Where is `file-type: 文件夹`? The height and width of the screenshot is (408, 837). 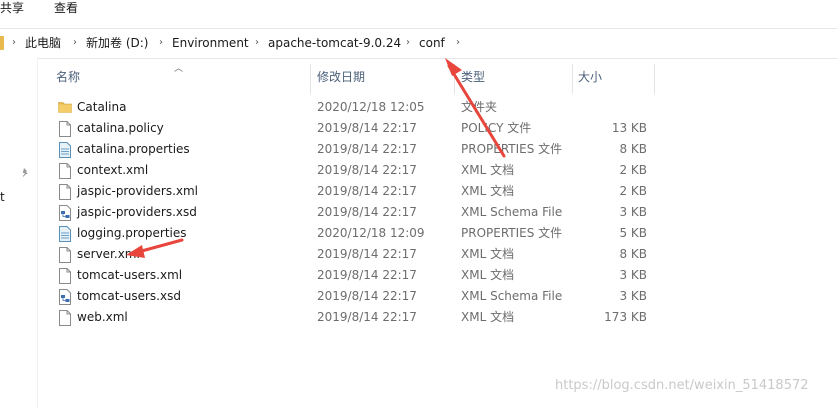 file-type: 文件夹 is located at coordinates (479, 107).